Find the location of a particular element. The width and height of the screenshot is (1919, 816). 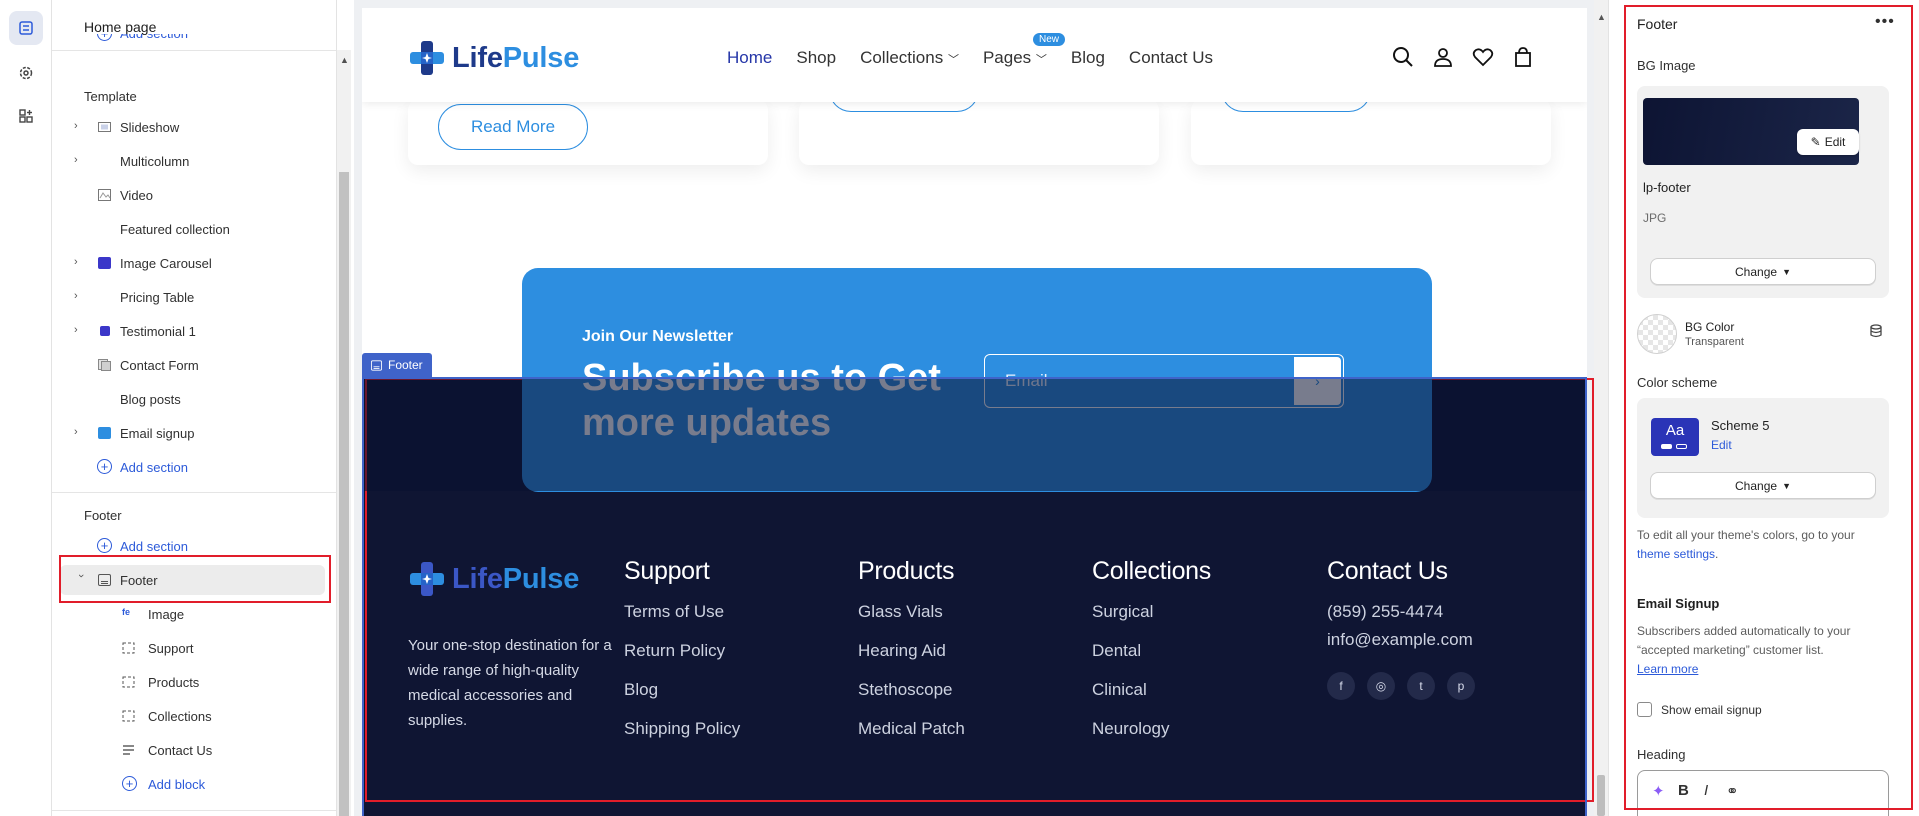

section-video: Video is located at coordinates (192, 195).